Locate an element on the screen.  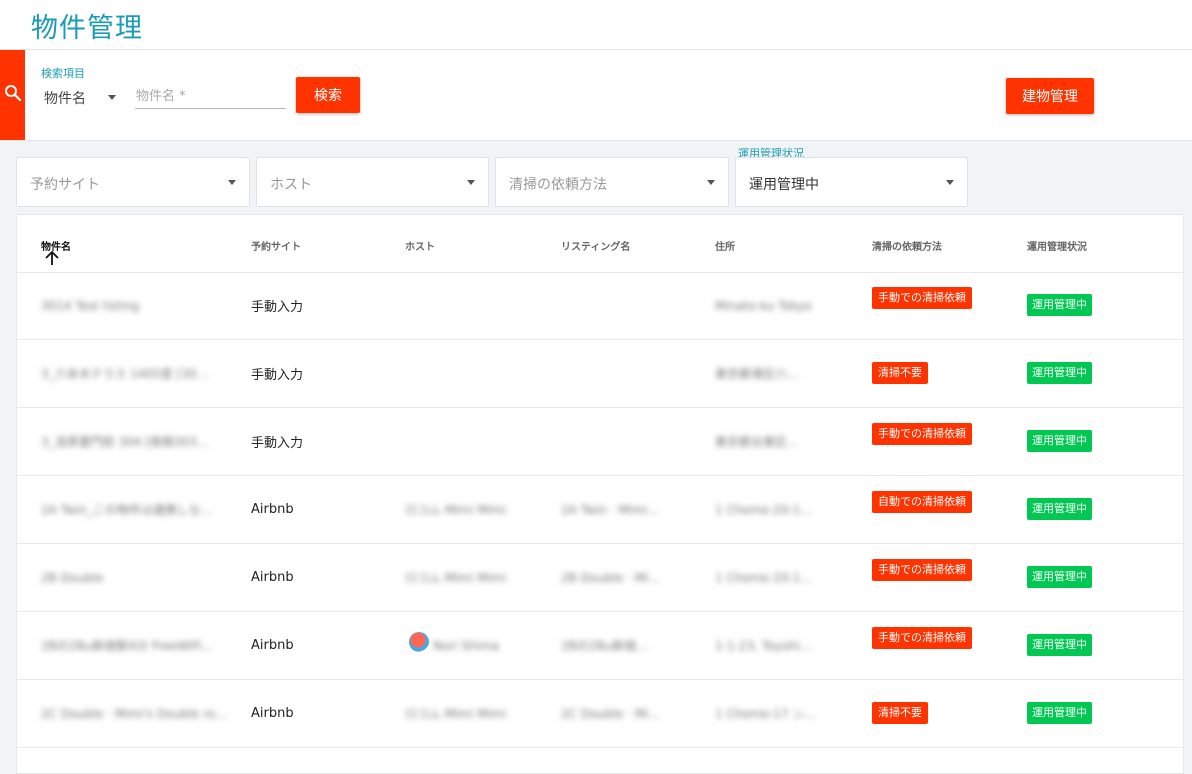
column-header-listing: リスティング名 is located at coordinates (595, 245).